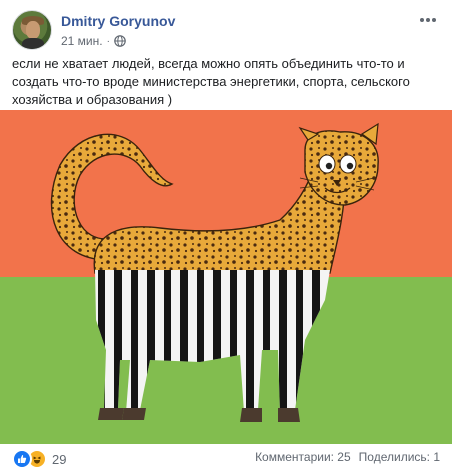 This screenshot has width=452, height=474. Describe the element at coordinates (399, 457) in the screenshot. I see `shares-count: Поделились: 1` at that location.